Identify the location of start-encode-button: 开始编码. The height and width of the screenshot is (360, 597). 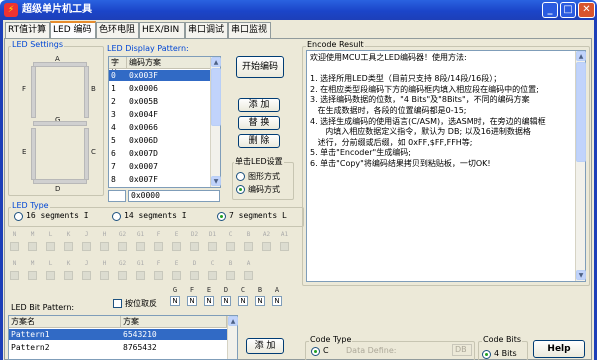
(260, 67).